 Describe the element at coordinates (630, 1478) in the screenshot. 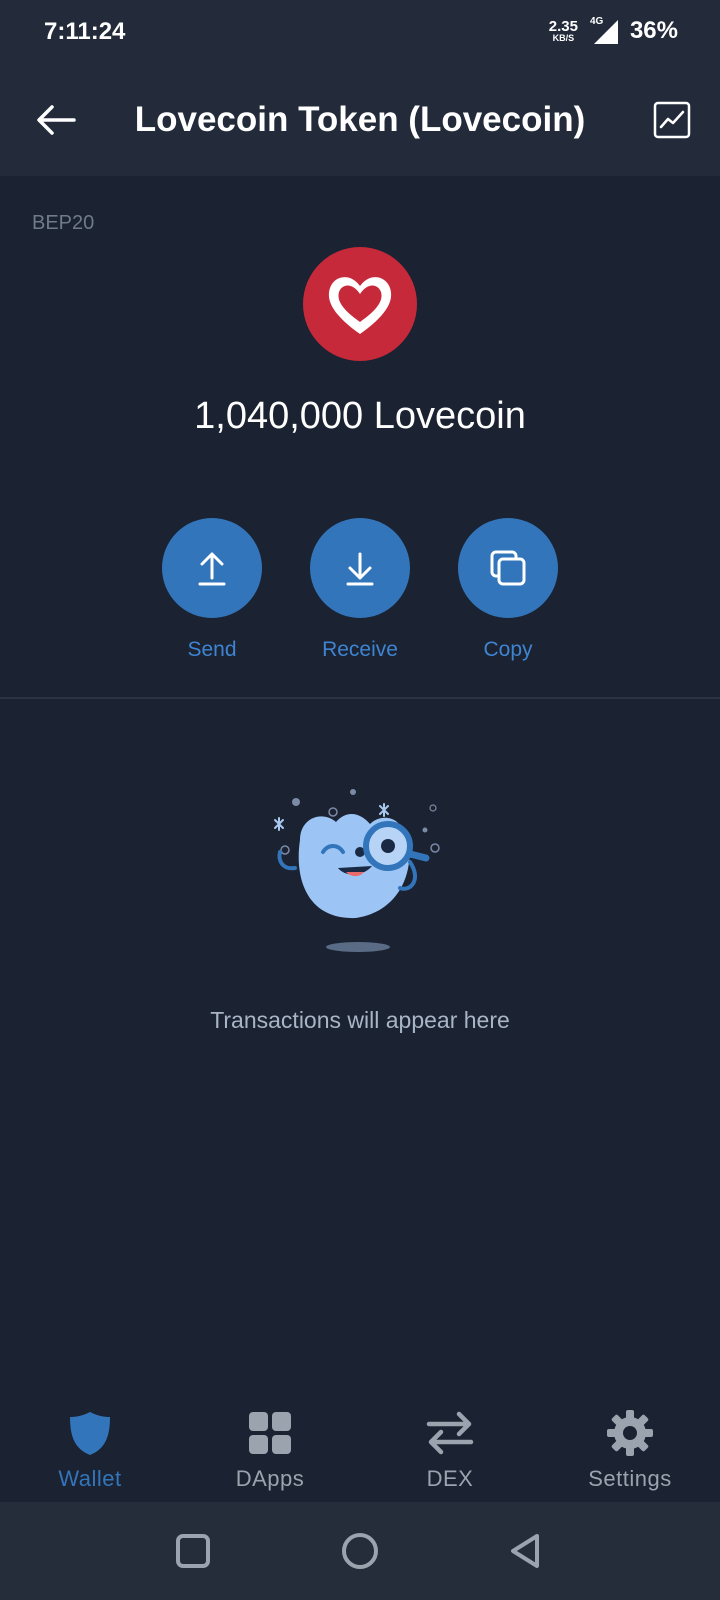

I see `nav-label-settings: Settings` at that location.